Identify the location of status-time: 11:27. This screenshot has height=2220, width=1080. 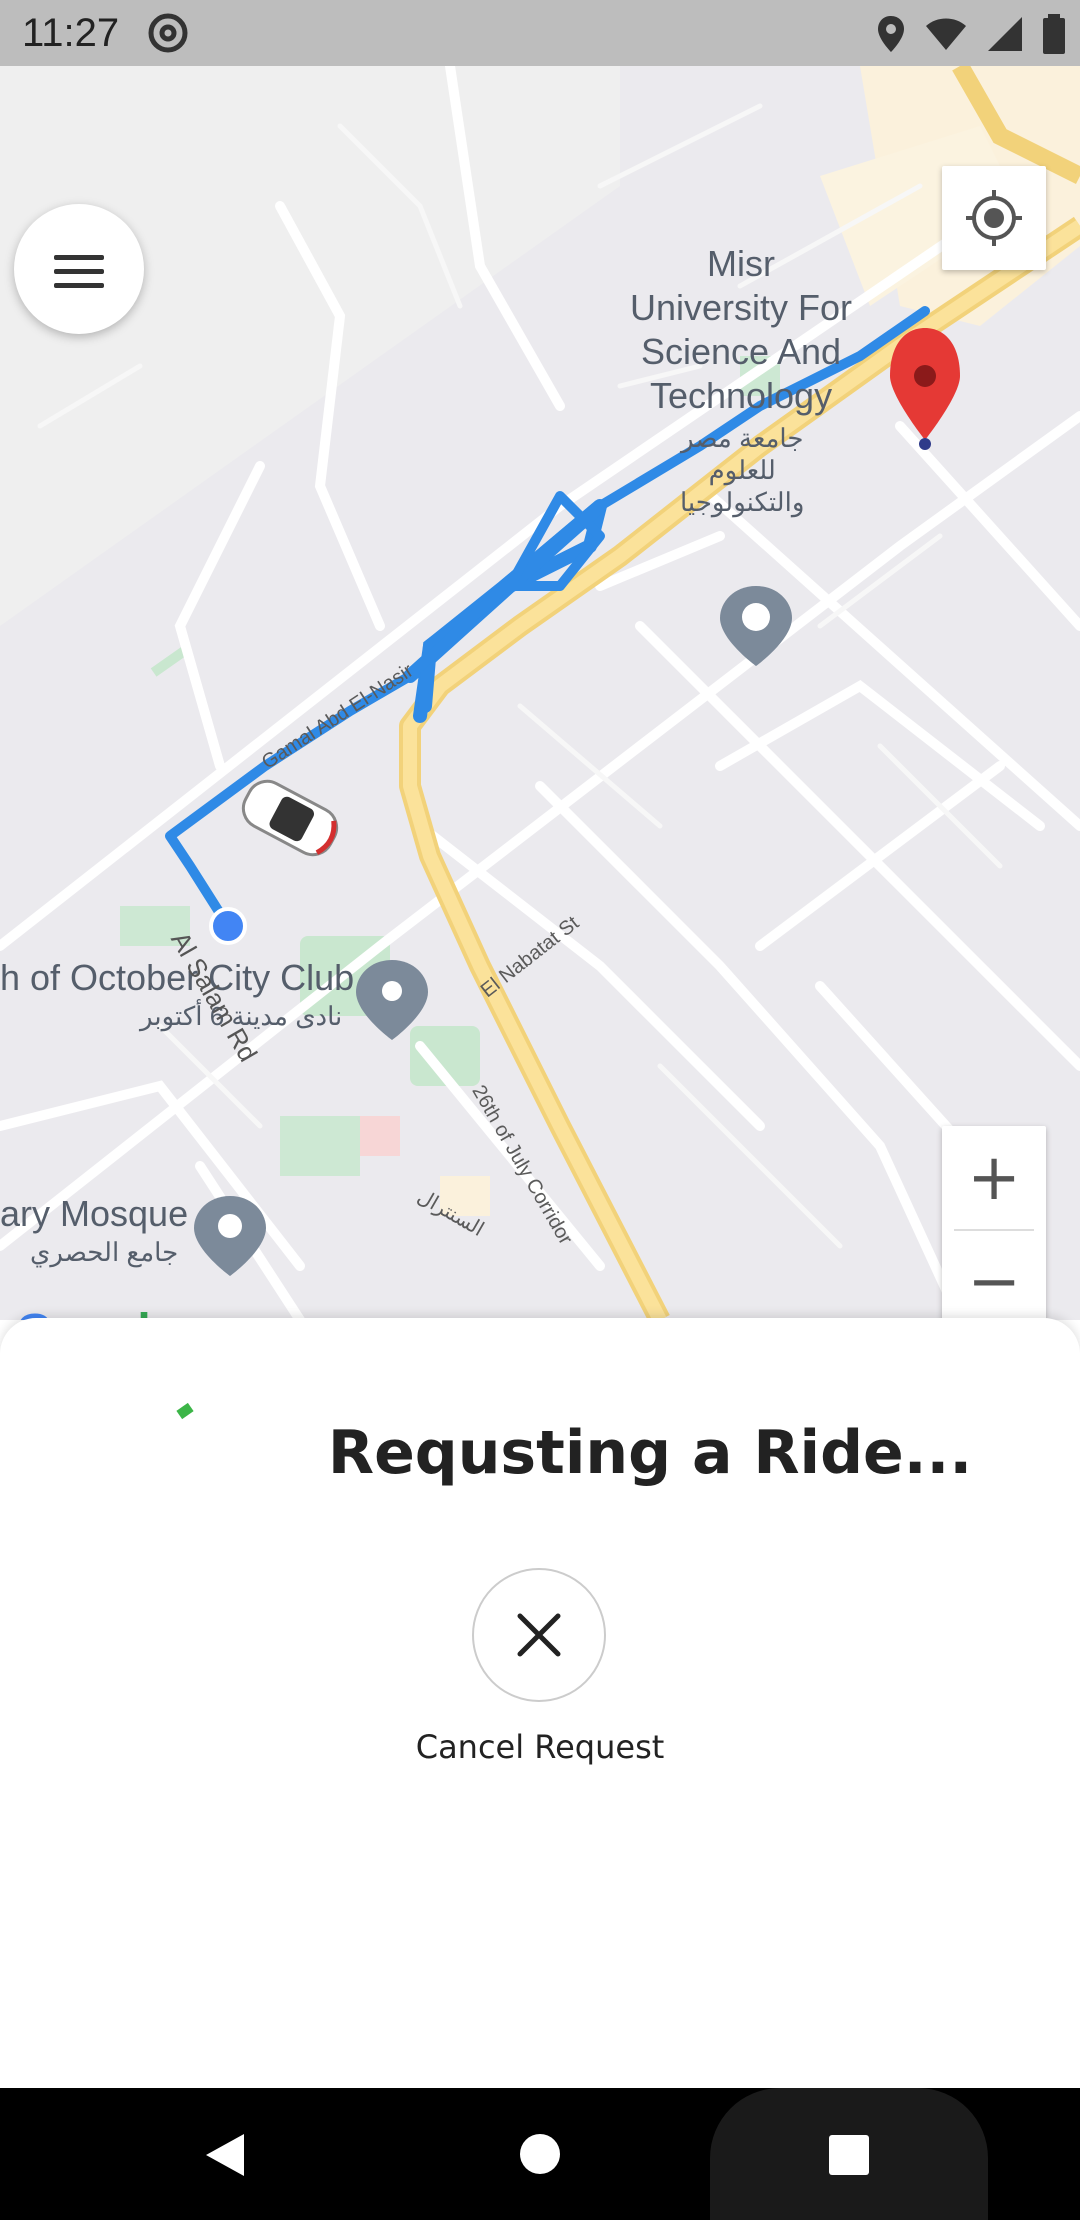
(71, 33).